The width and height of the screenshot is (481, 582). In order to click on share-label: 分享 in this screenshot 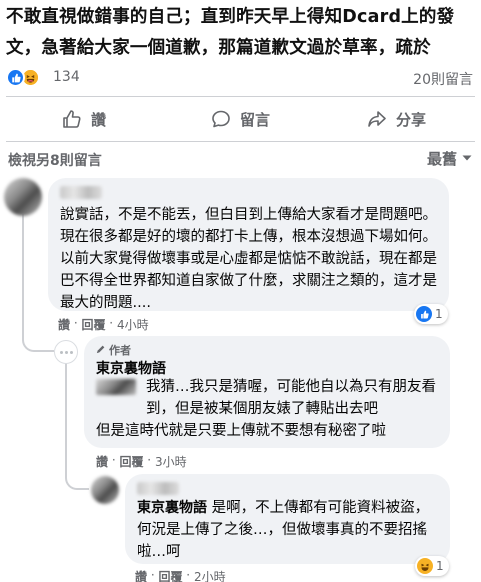, I will do `click(411, 119)`.